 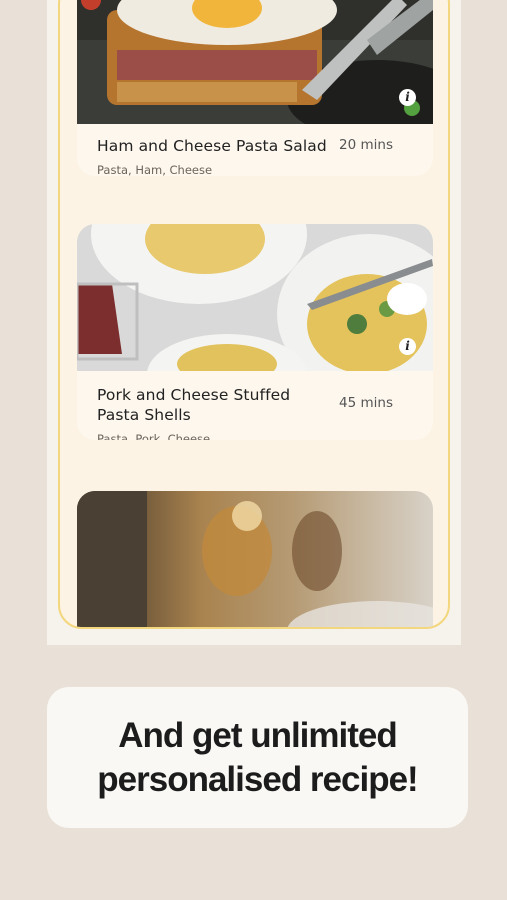 I want to click on promo-line-1: And get unlimited, so click(x=258, y=735).